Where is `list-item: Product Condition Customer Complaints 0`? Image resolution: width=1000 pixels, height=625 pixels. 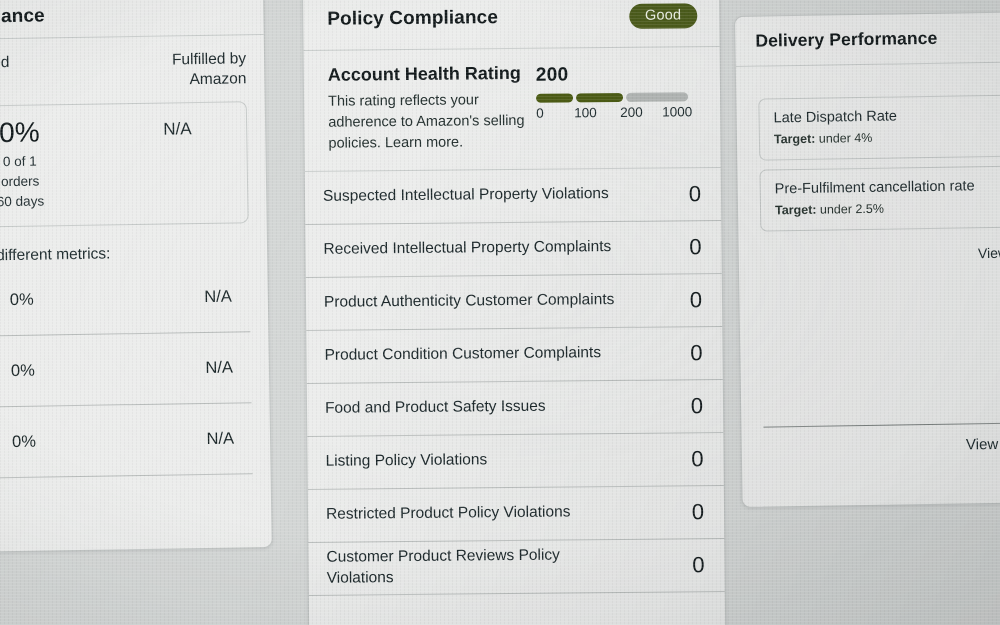
list-item: Product Condition Customer Complaints 0 is located at coordinates (514, 355).